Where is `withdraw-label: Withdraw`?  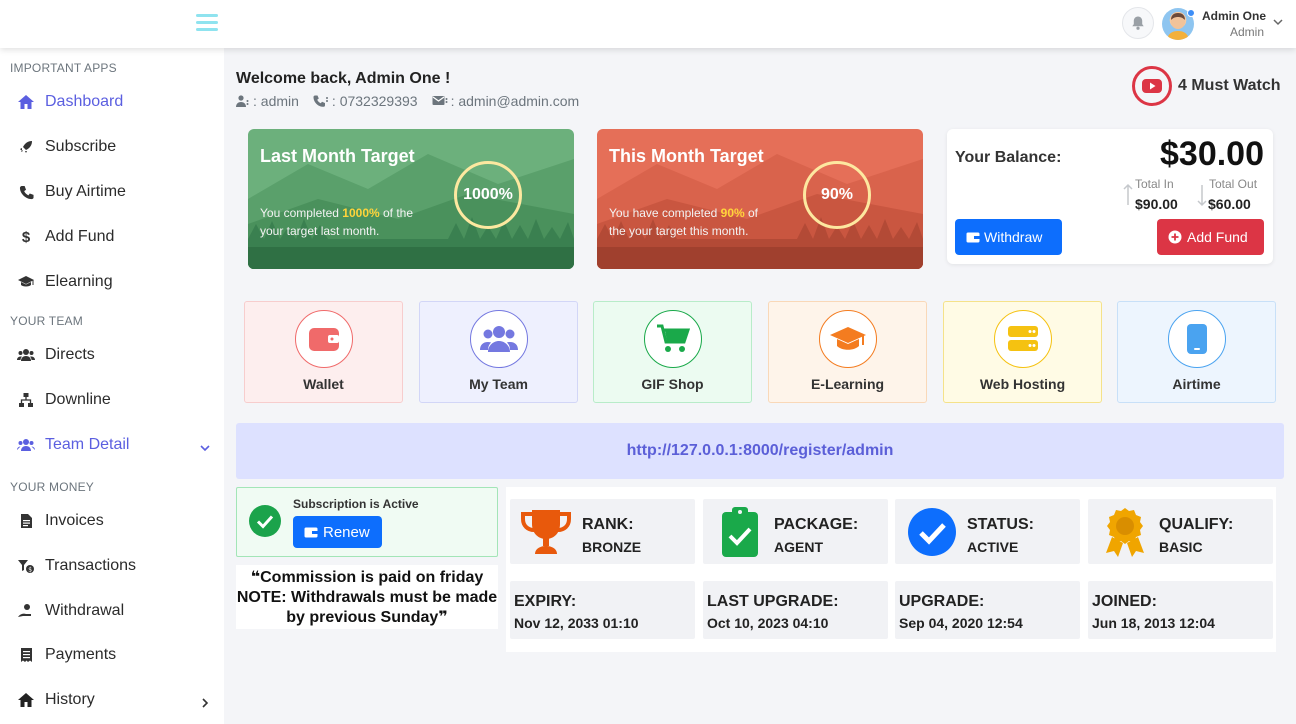
withdraw-label: Withdraw is located at coordinates (1013, 237).